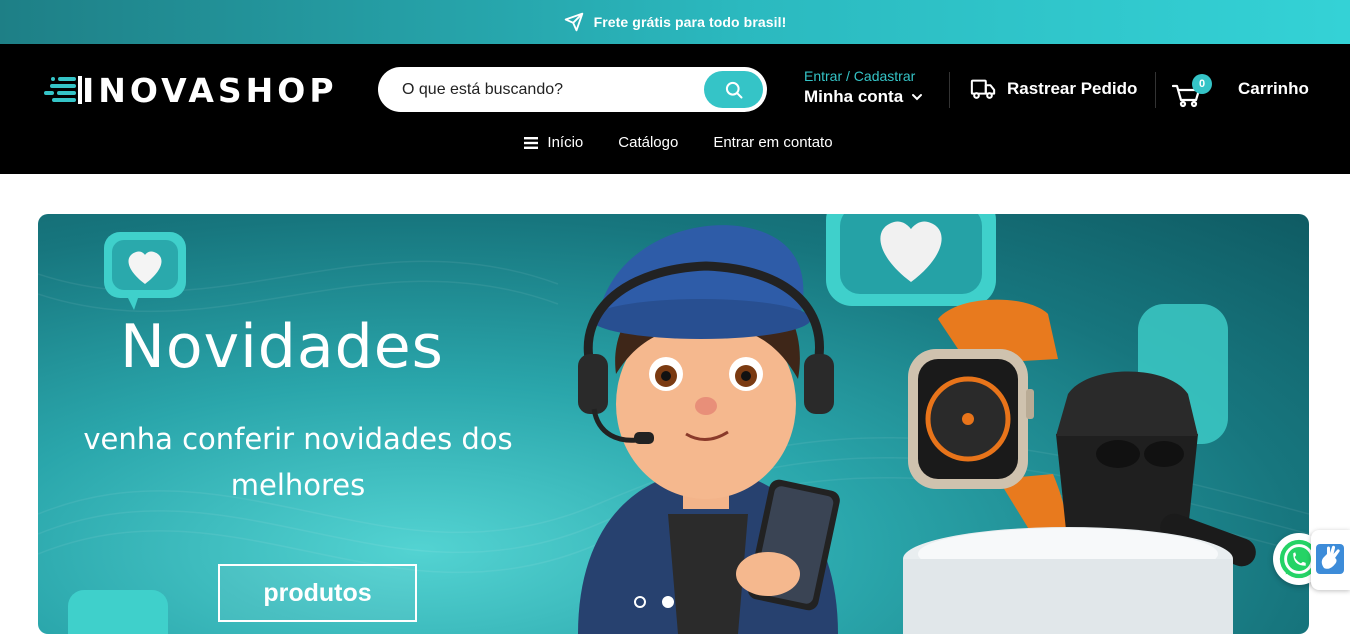  I want to click on nav-item-label: Entrar em contato, so click(773, 142).